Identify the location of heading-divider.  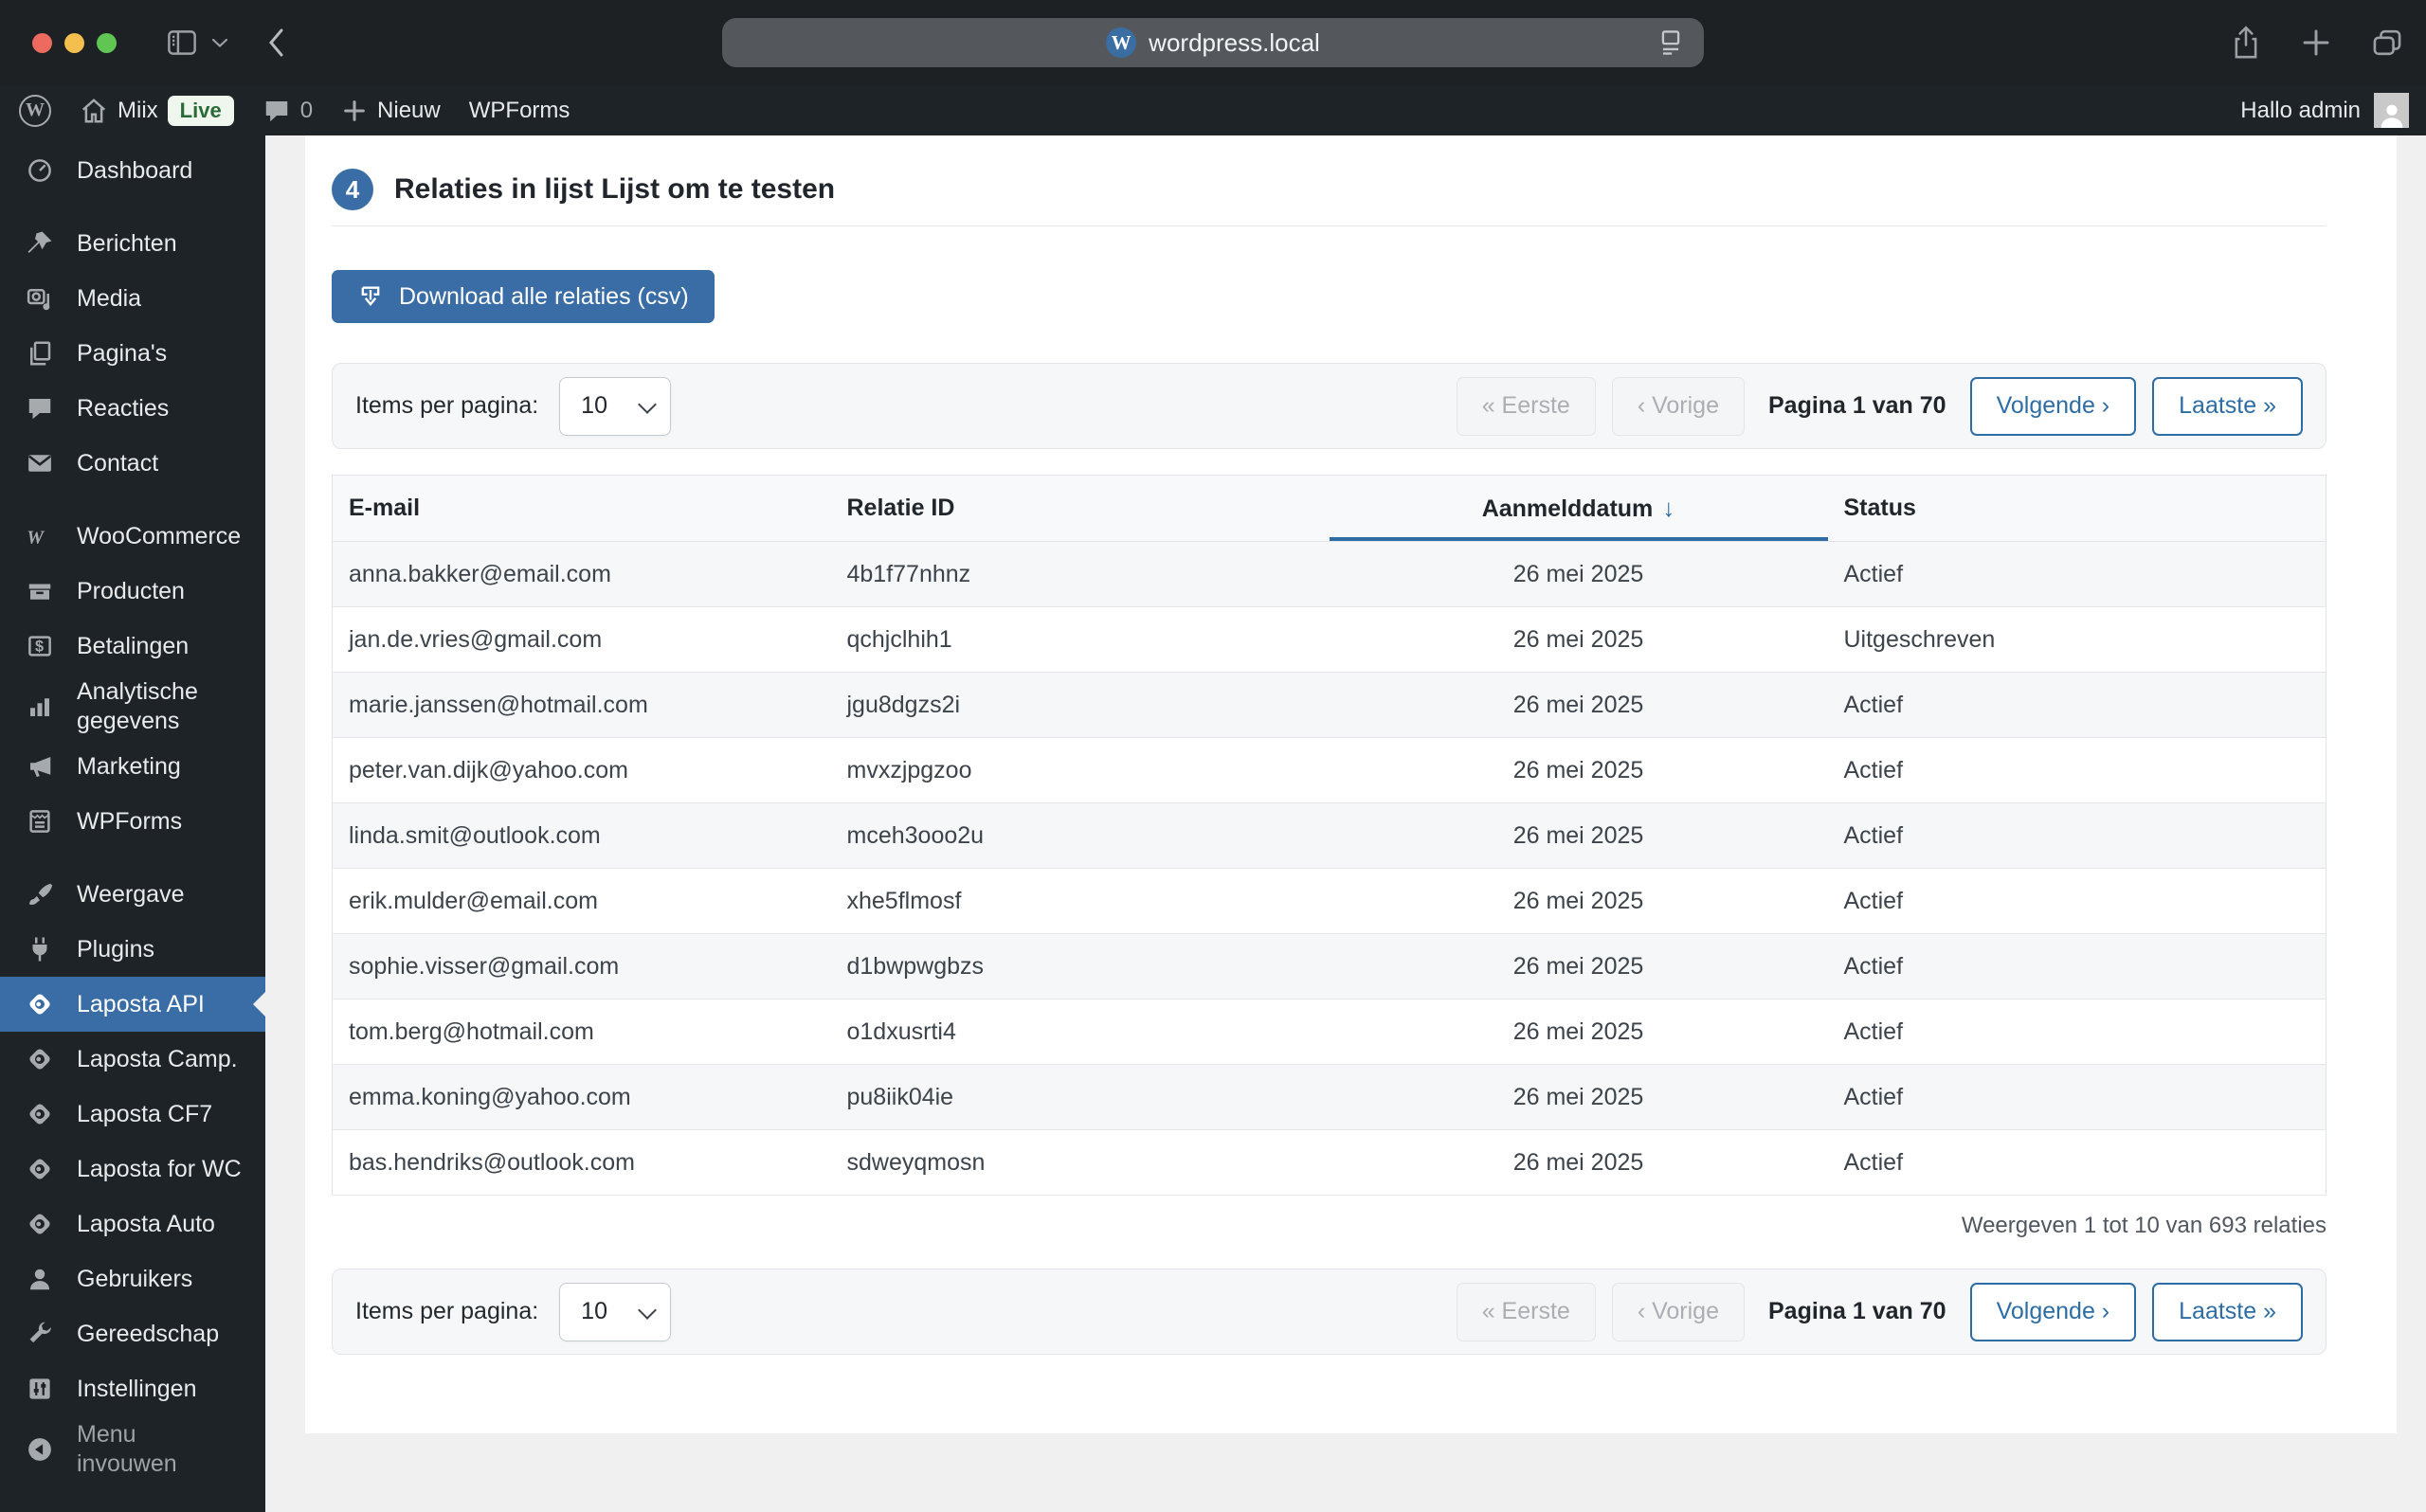
(1329, 225).